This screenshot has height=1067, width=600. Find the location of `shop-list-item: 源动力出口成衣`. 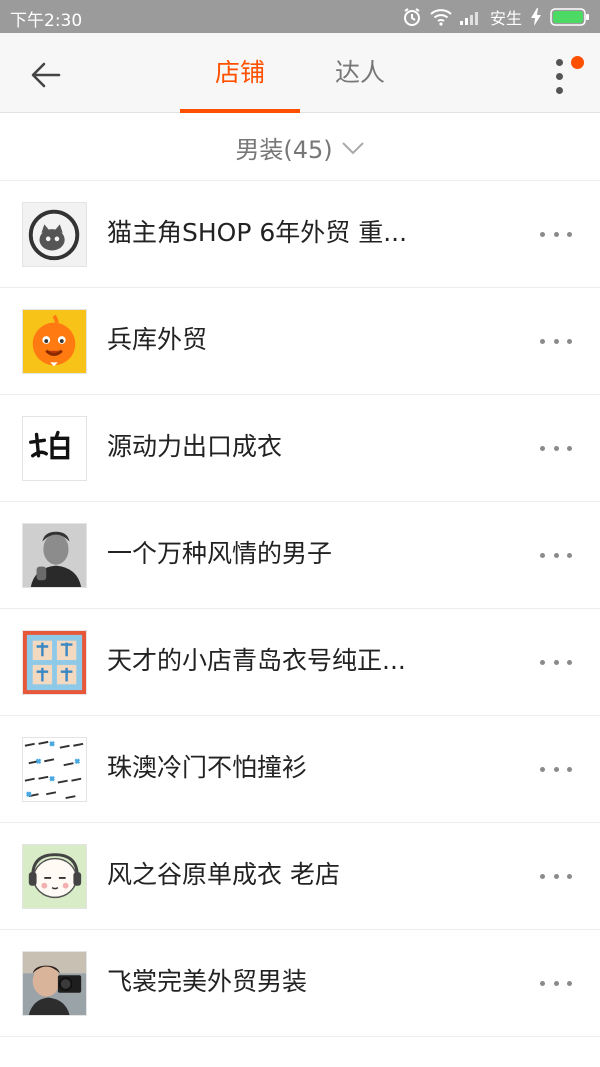

shop-list-item: 源动力出口成衣 is located at coordinates (300, 448).